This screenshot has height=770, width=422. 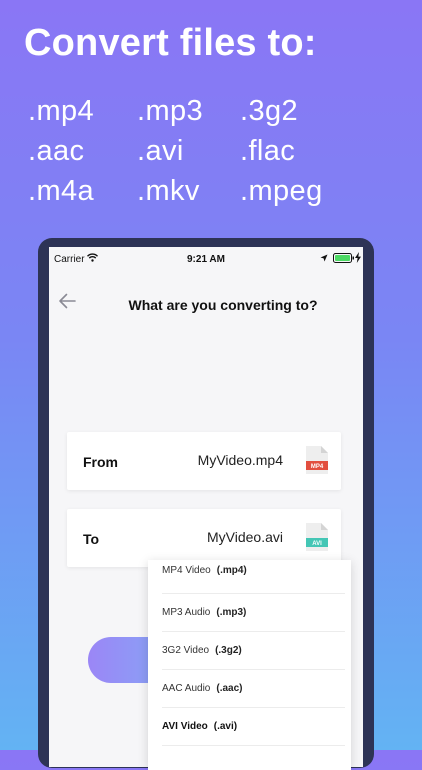 I want to click on status-bar: Carrier 9:21 AM, so click(x=206, y=258).